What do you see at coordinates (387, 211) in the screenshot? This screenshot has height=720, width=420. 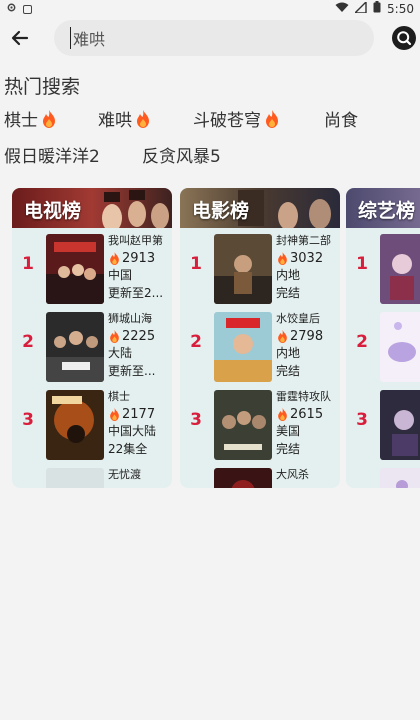 I see `ranking-title: 综艺榜` at bounding box center [387, 211].